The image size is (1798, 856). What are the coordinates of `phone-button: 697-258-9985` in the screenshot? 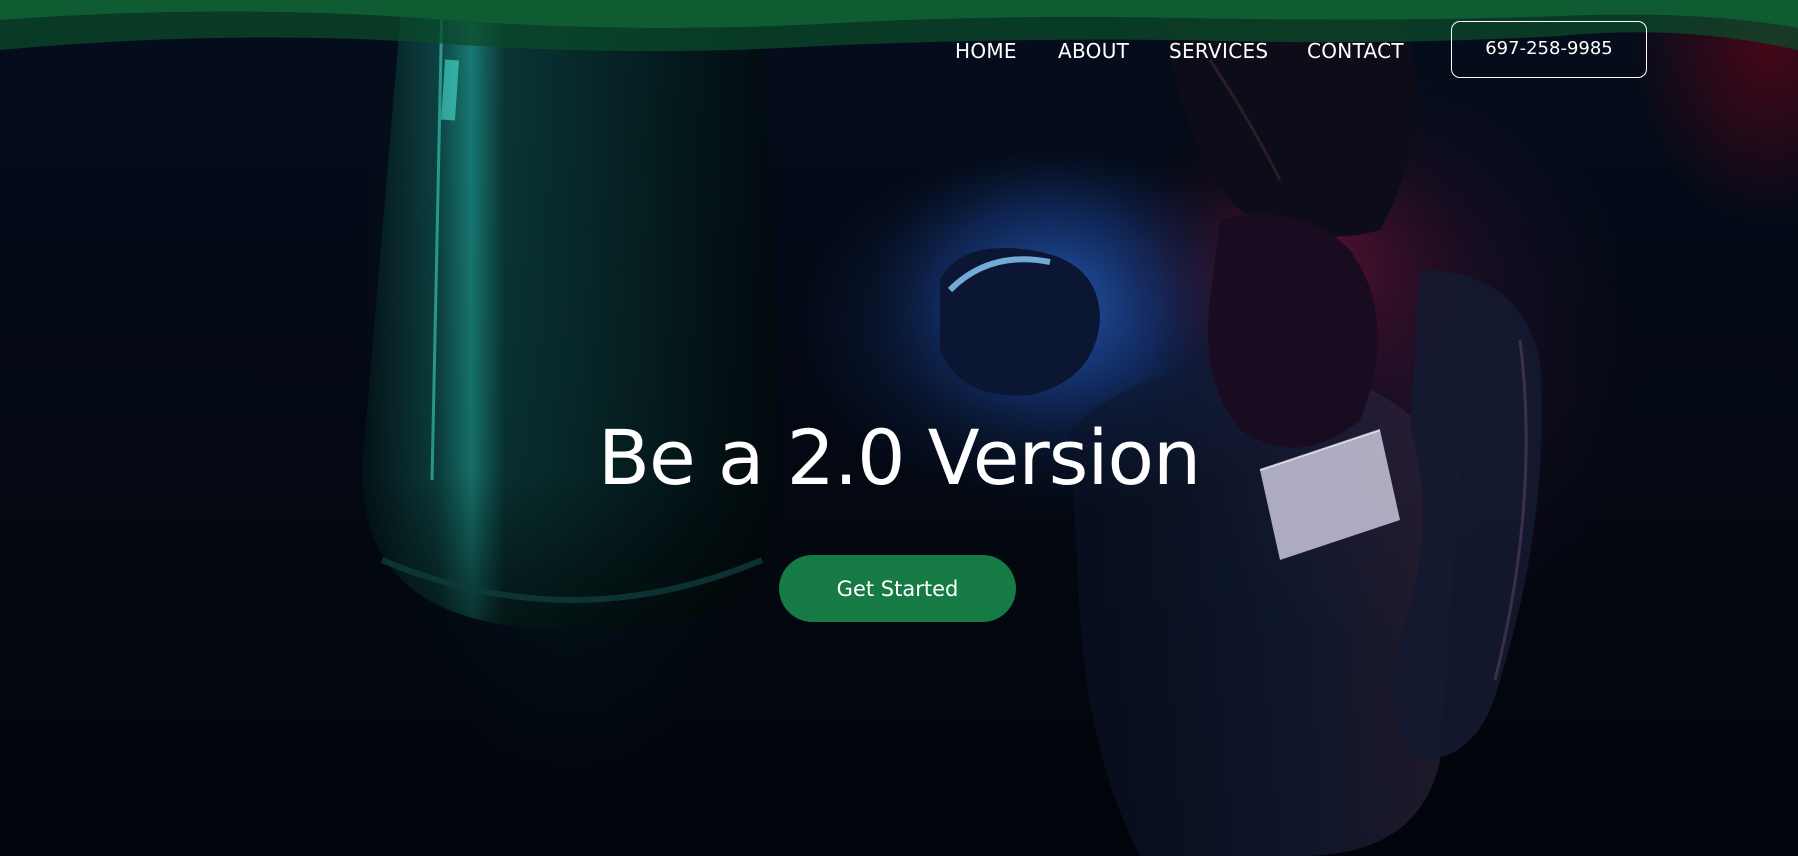 It's located at (1549, 49).